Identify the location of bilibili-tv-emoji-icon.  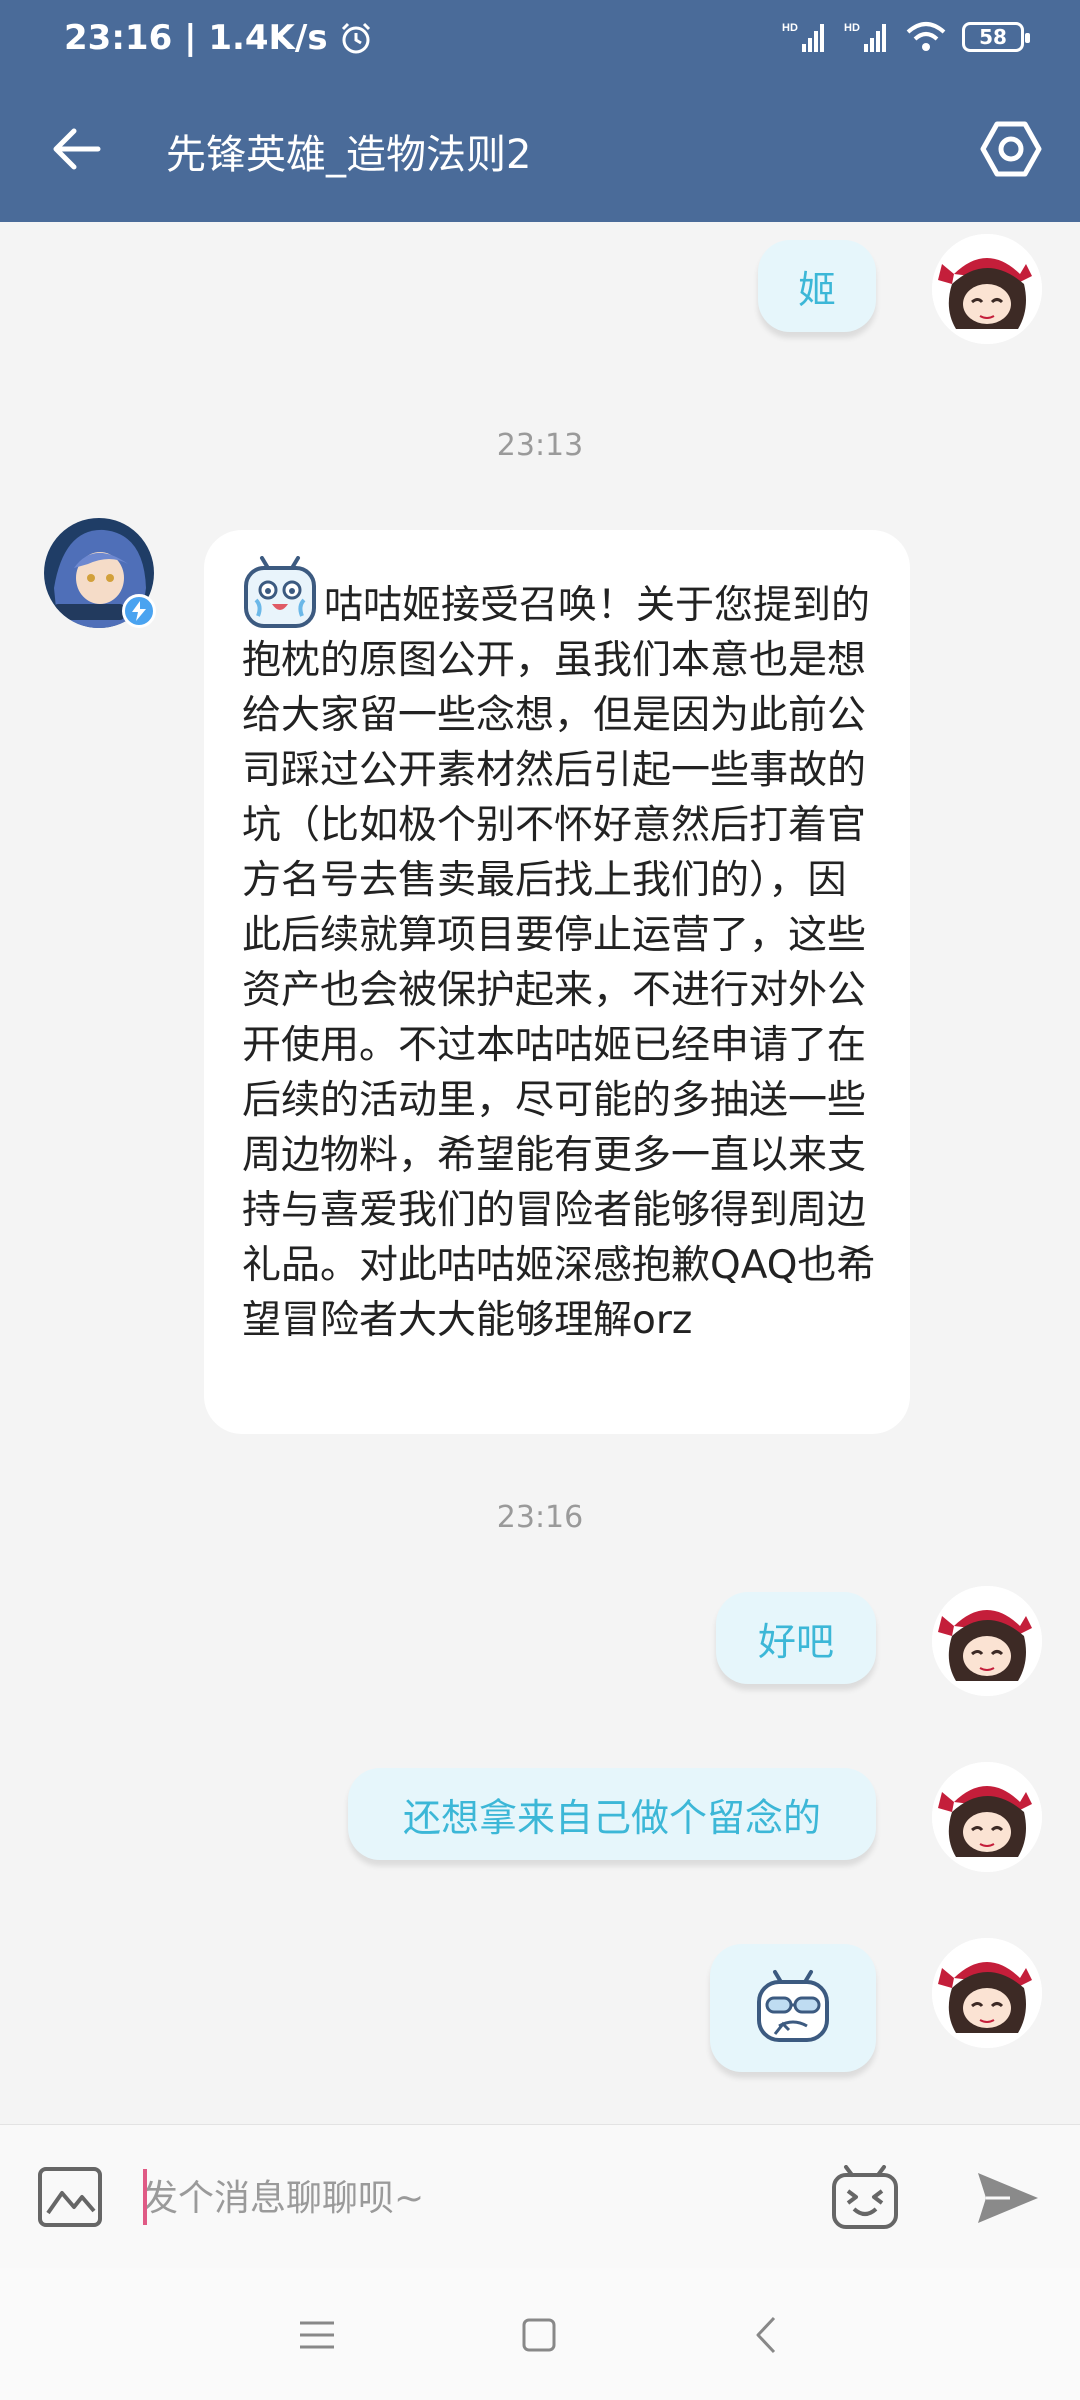
(280, 594).